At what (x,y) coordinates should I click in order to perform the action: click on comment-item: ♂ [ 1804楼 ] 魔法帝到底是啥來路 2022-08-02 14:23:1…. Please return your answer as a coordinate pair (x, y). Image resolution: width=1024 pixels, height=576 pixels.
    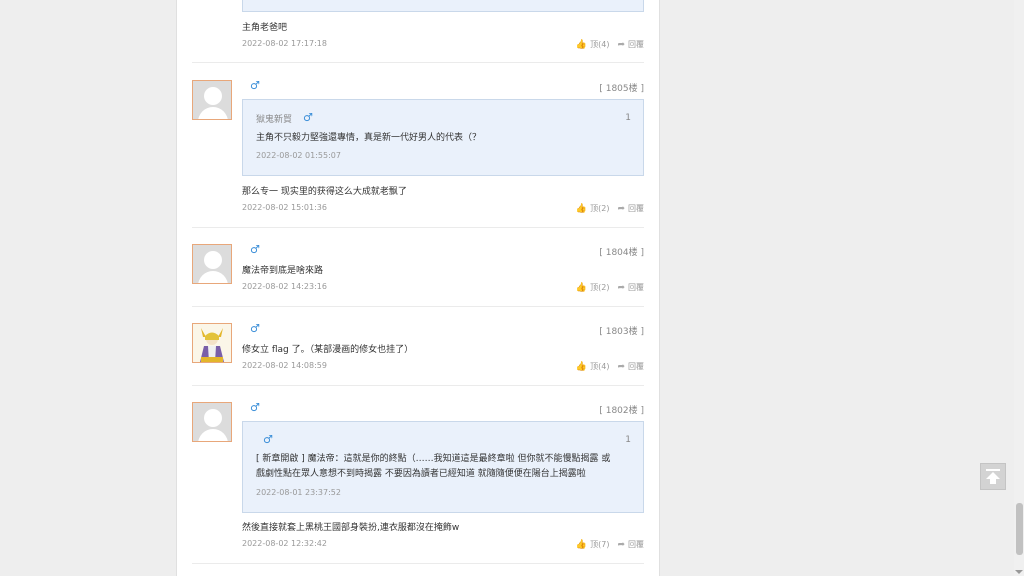
    Looking at the image, I should click on (418, 267).